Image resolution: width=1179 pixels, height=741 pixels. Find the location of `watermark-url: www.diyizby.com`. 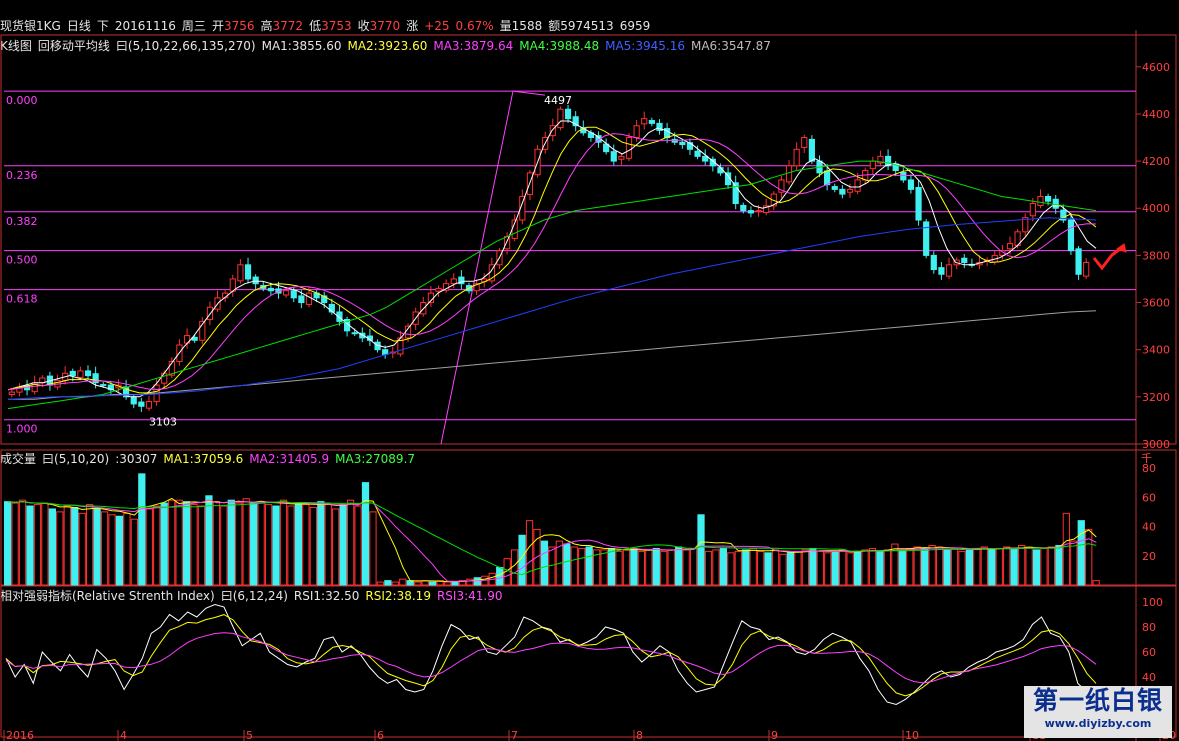

watermark-url: www.diyizby.com is located at coordinates (1098, 723).